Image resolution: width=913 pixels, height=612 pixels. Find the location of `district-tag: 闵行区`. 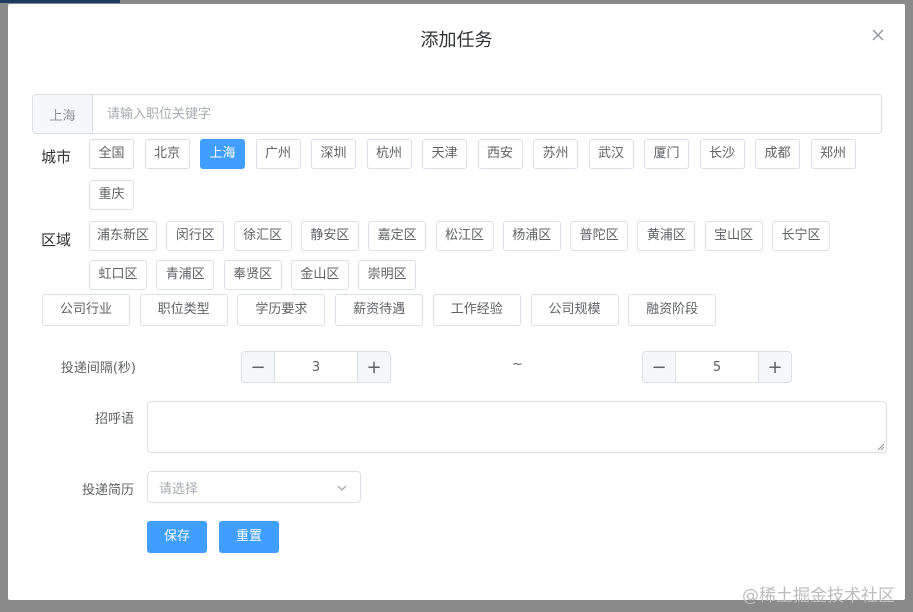

district-tag: 闵行区 is located at coordinates (195, 236).